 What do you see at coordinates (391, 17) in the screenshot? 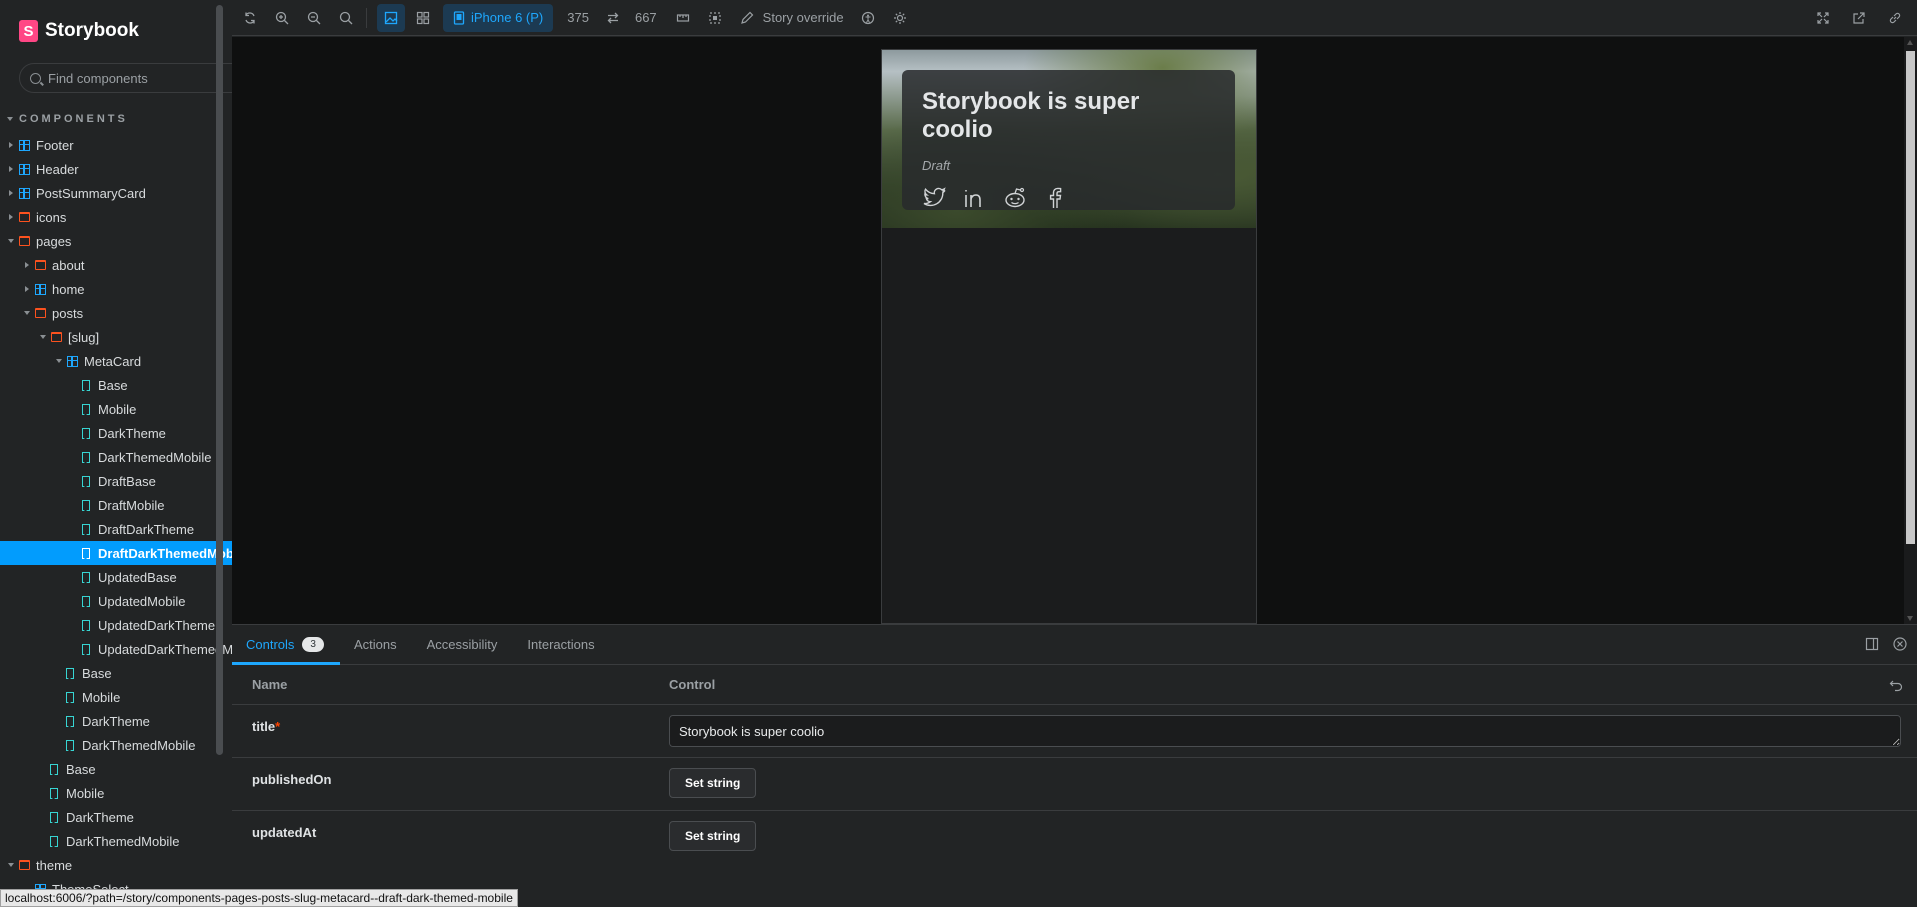
I see `background-button` at bounding box center [391, 17].